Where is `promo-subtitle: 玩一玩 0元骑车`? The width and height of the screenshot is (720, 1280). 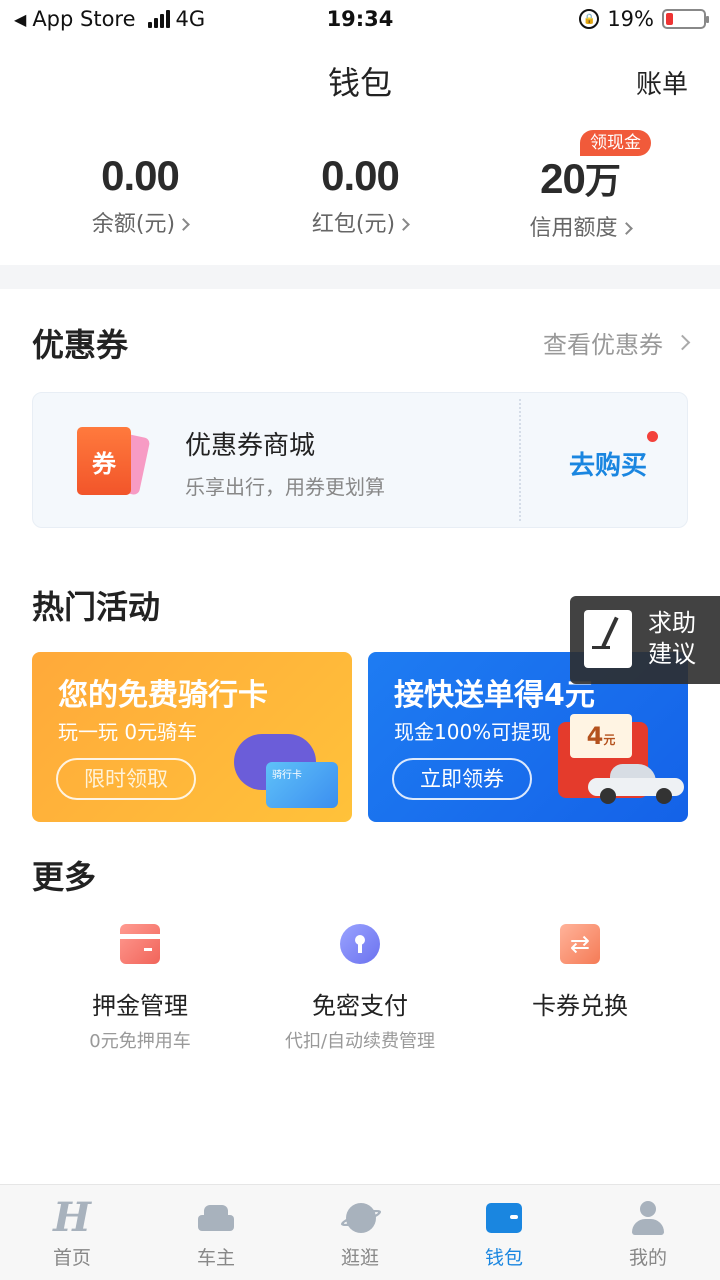
promo-subtitle: 玩一玩 0元骑车 is located at coordinates (128, 732).